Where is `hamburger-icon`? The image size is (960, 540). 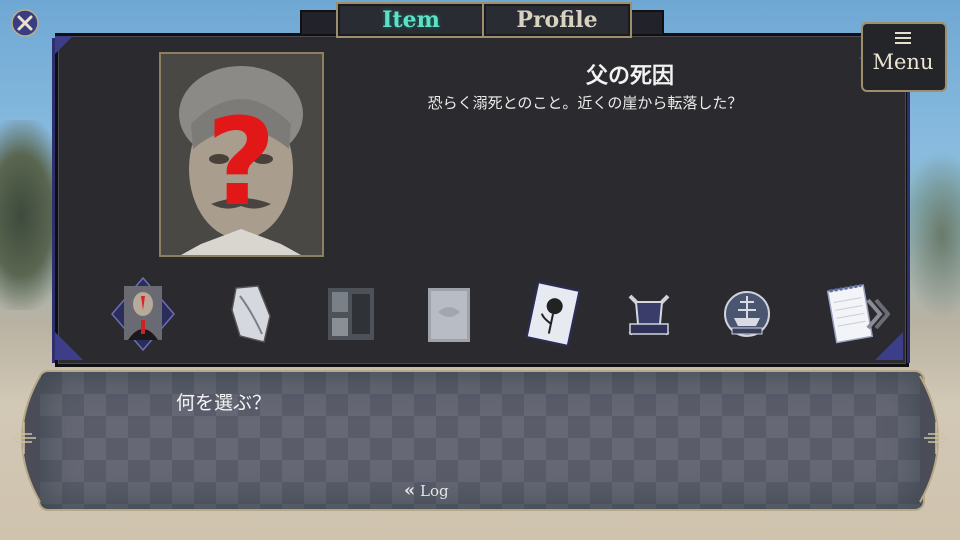
hamburger-icon is located at coordinates (903, 38).